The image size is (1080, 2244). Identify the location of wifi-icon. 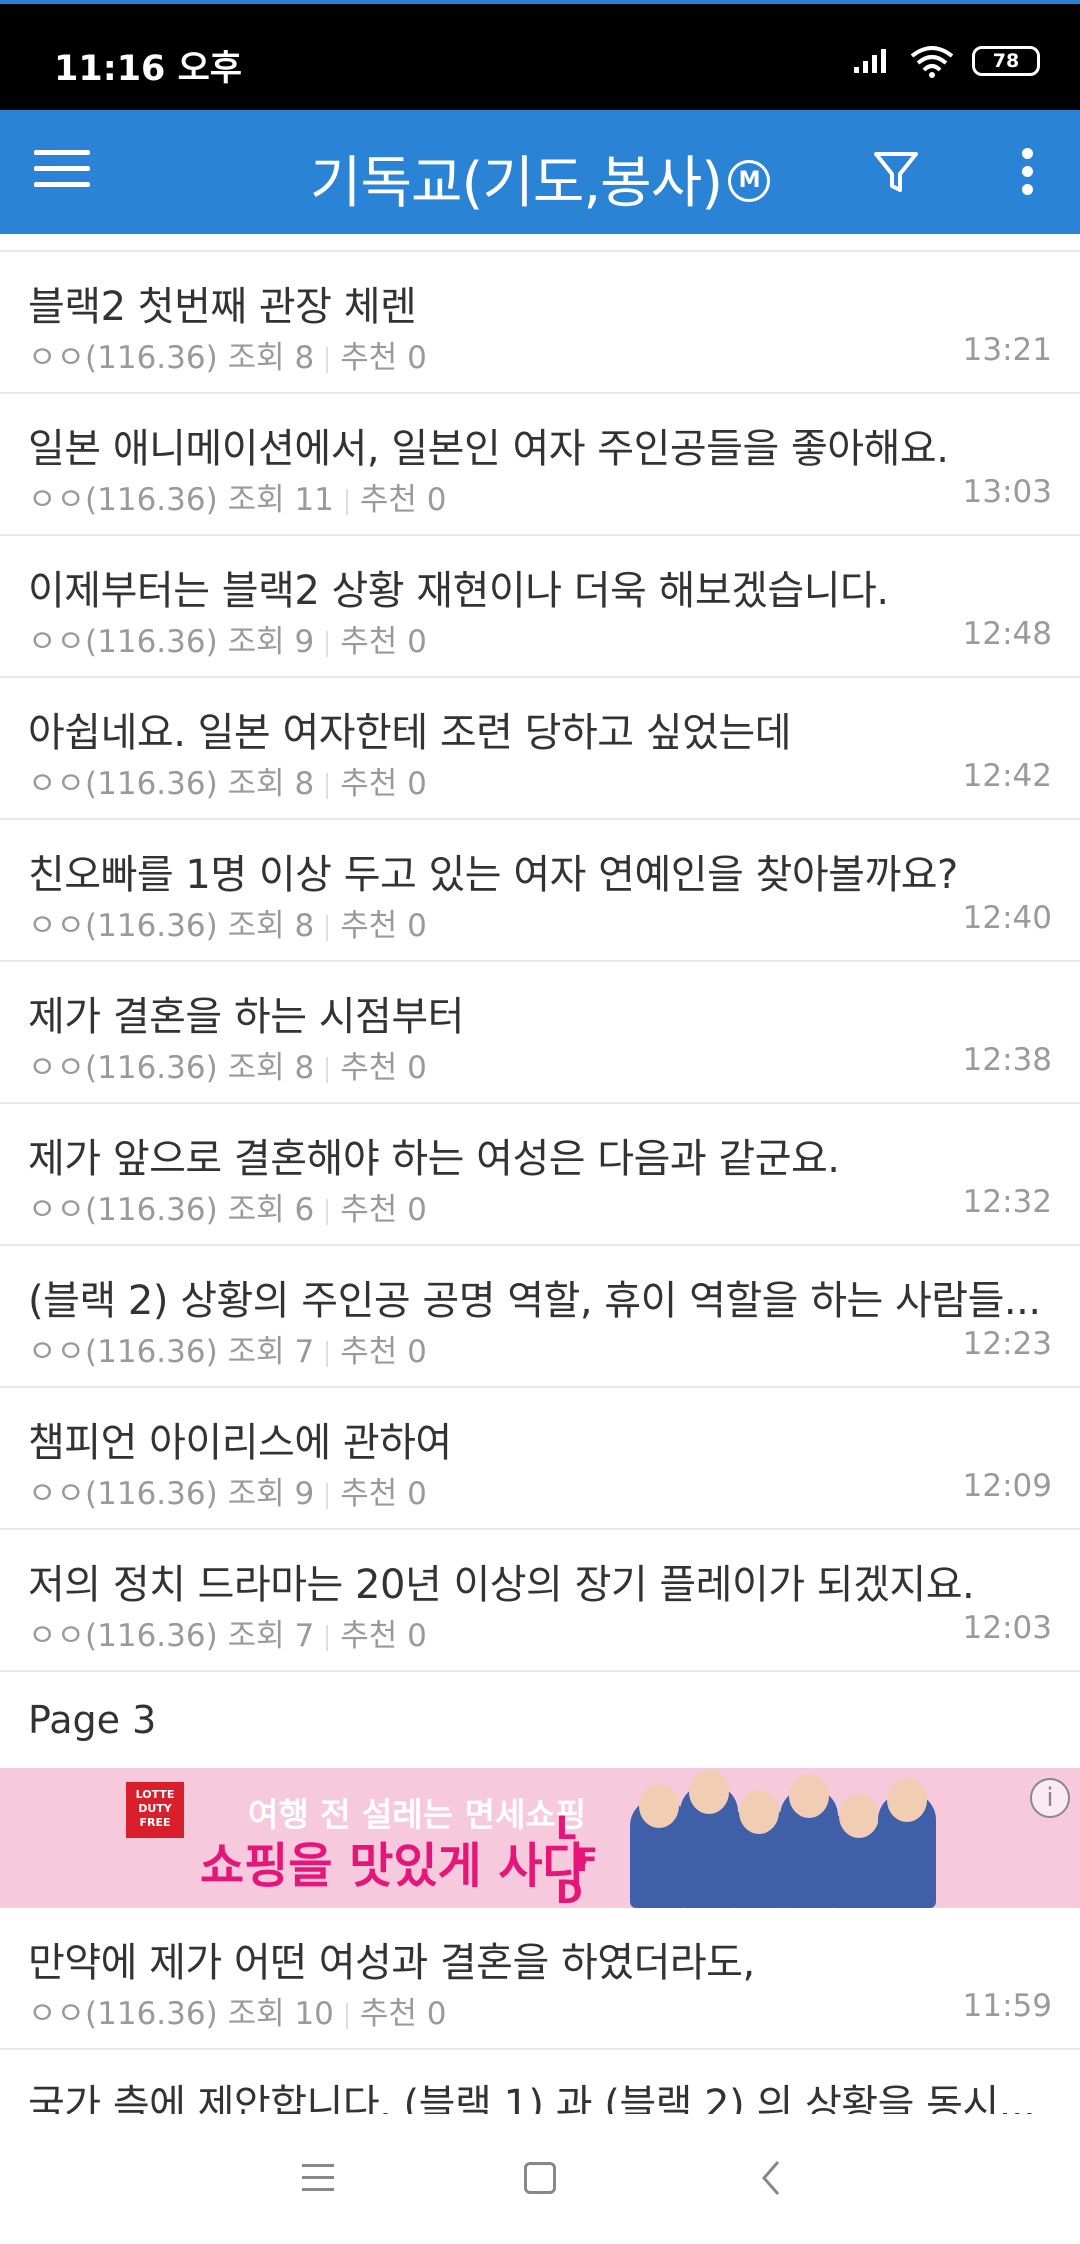
(932, 62).